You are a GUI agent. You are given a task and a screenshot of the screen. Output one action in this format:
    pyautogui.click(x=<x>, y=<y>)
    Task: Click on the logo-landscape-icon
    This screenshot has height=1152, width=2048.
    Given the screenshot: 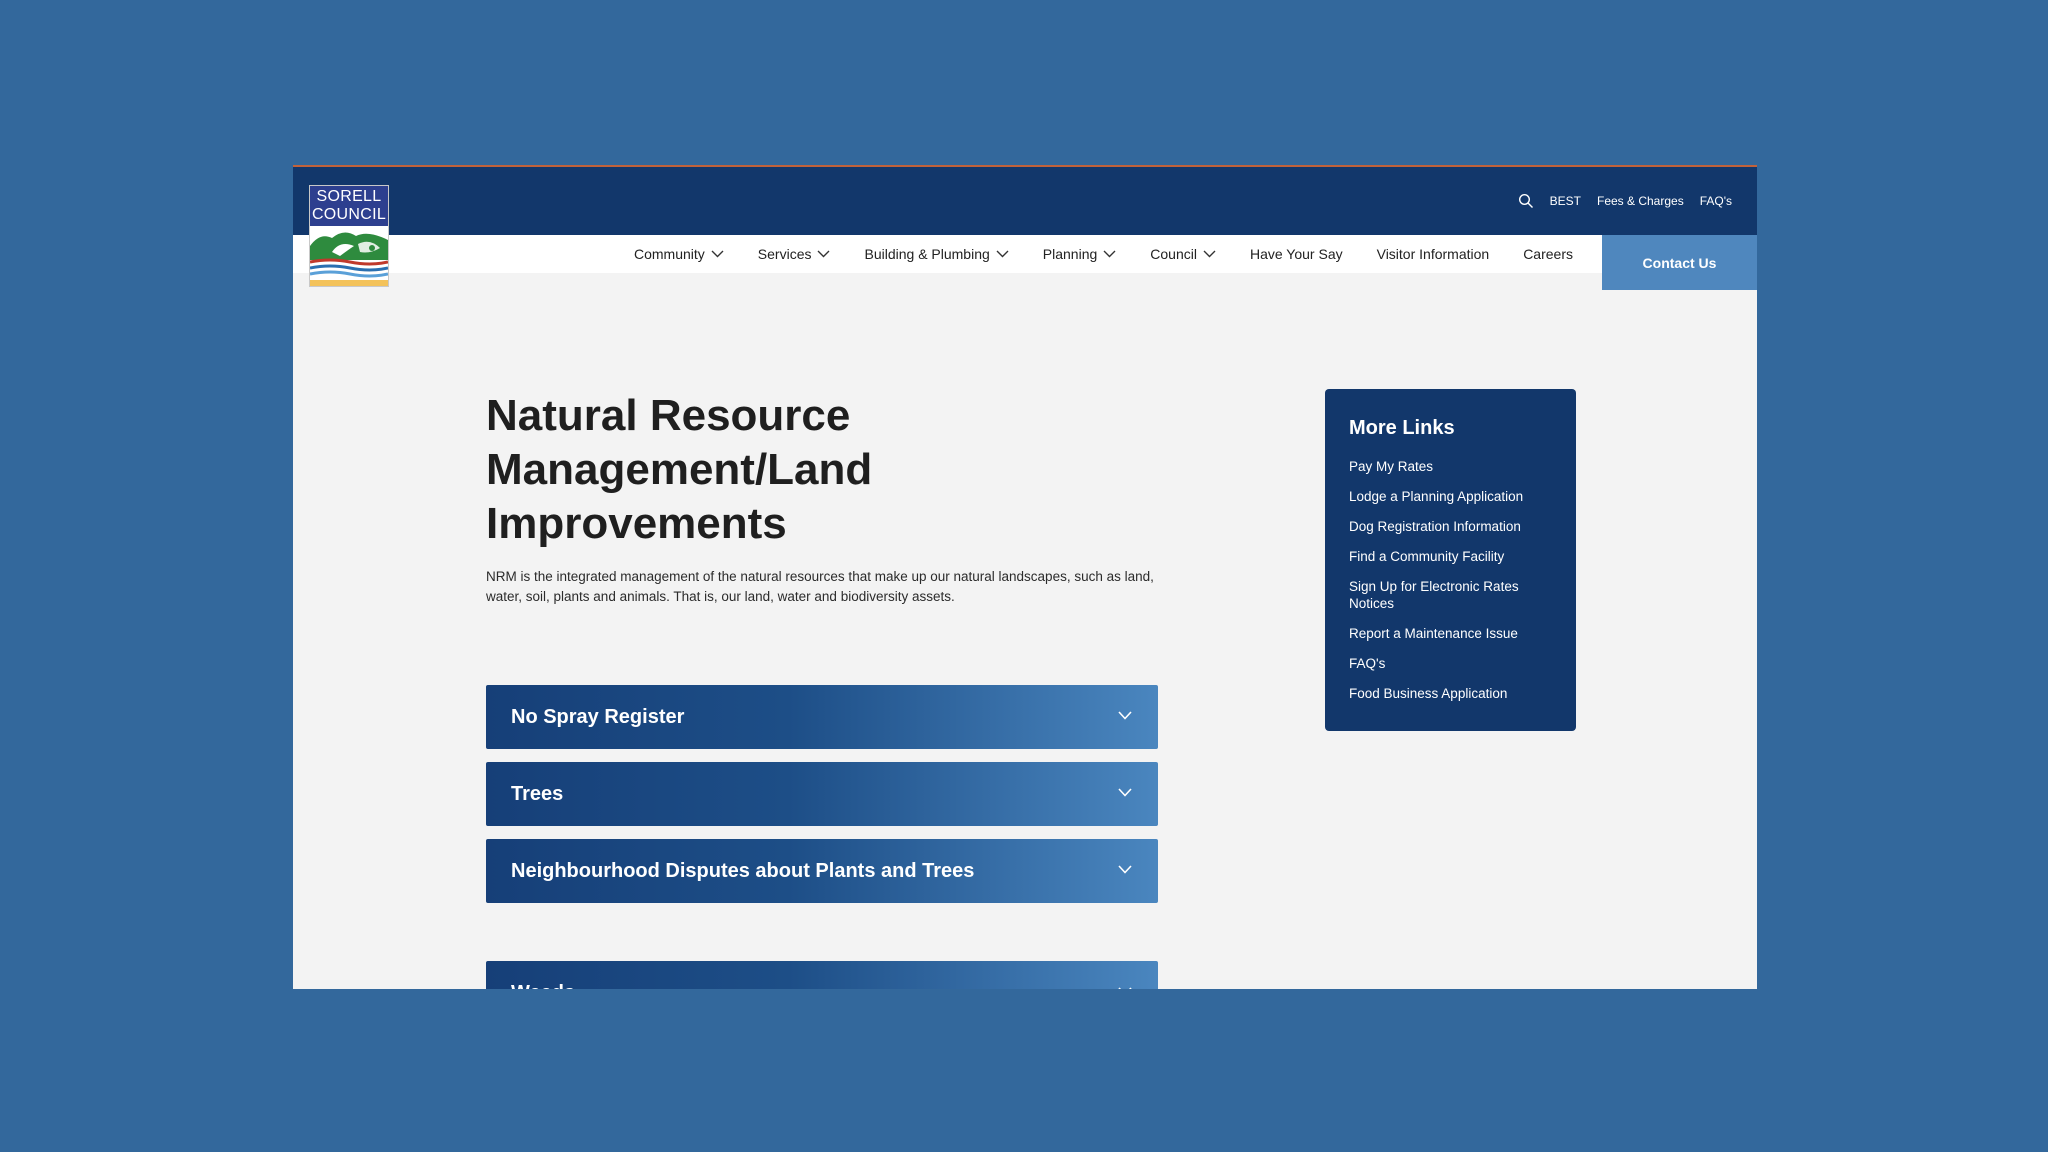 What is the action you would take?
    pyautogui.click(x=349, y=256)
    